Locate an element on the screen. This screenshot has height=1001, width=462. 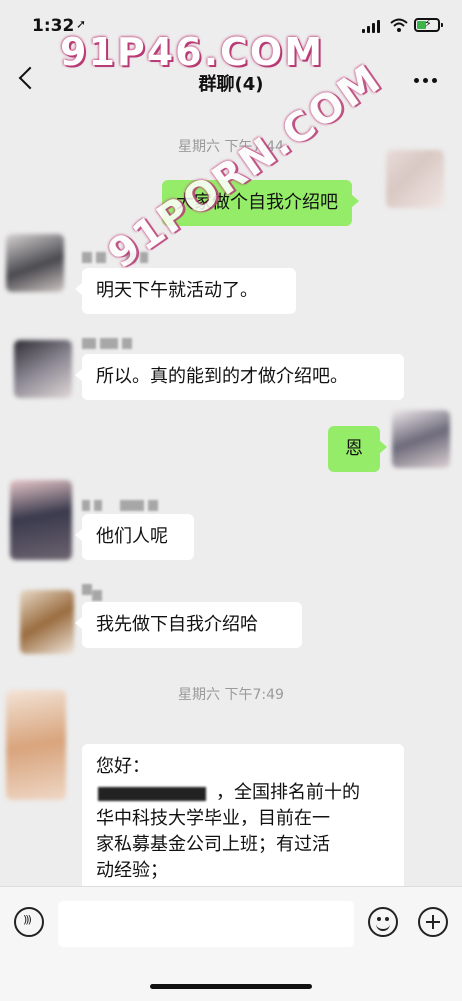
location-arrow-icon: ➚ is located at coordinates (81, 24).